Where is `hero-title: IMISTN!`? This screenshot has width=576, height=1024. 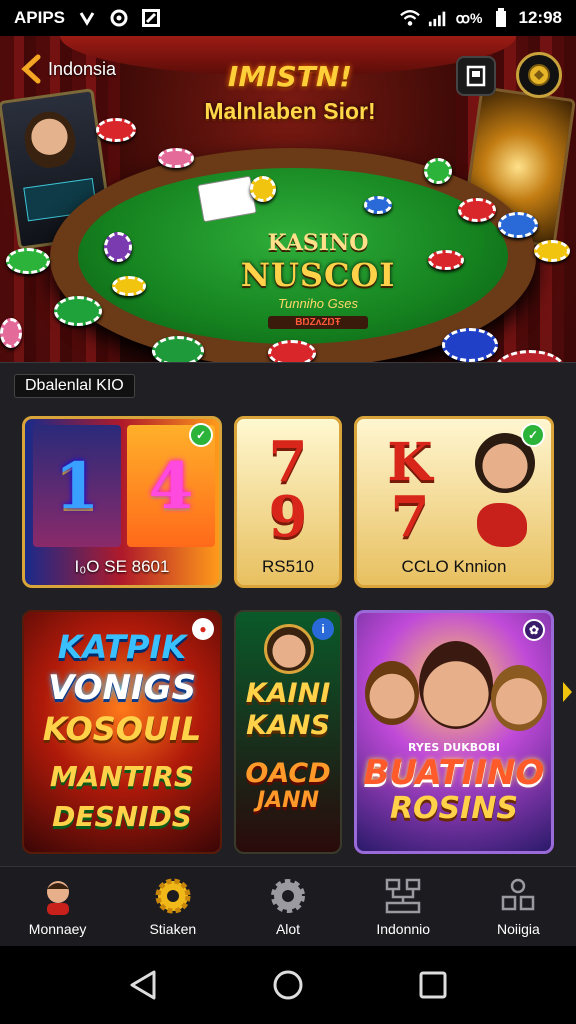 hero-title: IMISTN! is located at coordinates (290, 76).